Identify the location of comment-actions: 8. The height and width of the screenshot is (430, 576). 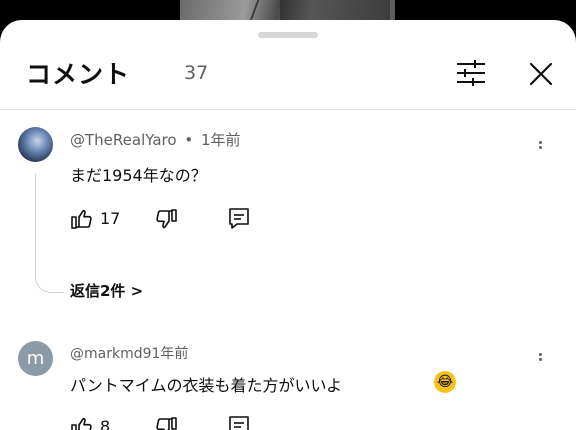
(170, 422).